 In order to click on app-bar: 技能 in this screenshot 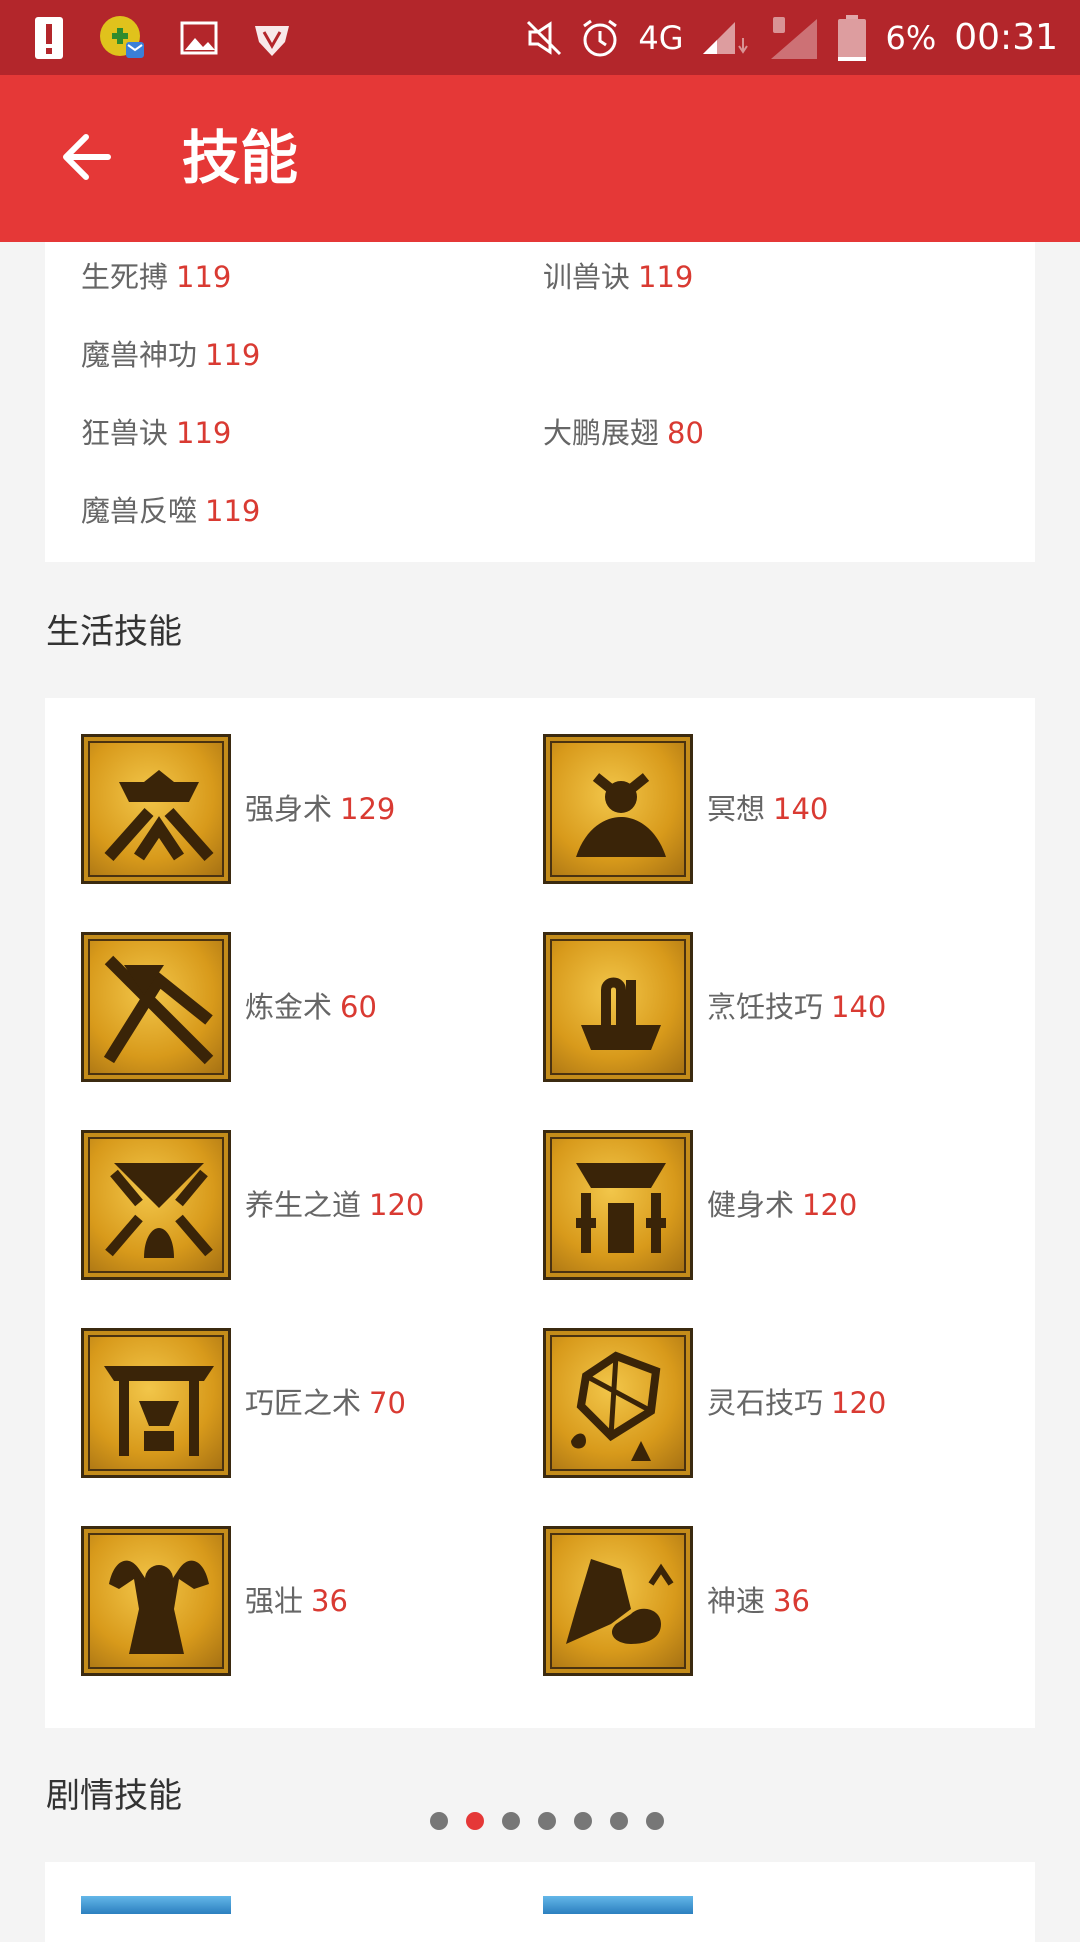, I will do `click(540, 158)`.